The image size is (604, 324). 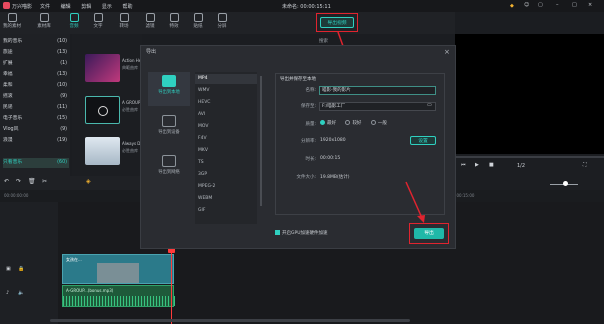 What do you see at coordinates (226, 139) in the screenshot?
I see `format-item-f4v: F4V` at bounding box center [226, 139].